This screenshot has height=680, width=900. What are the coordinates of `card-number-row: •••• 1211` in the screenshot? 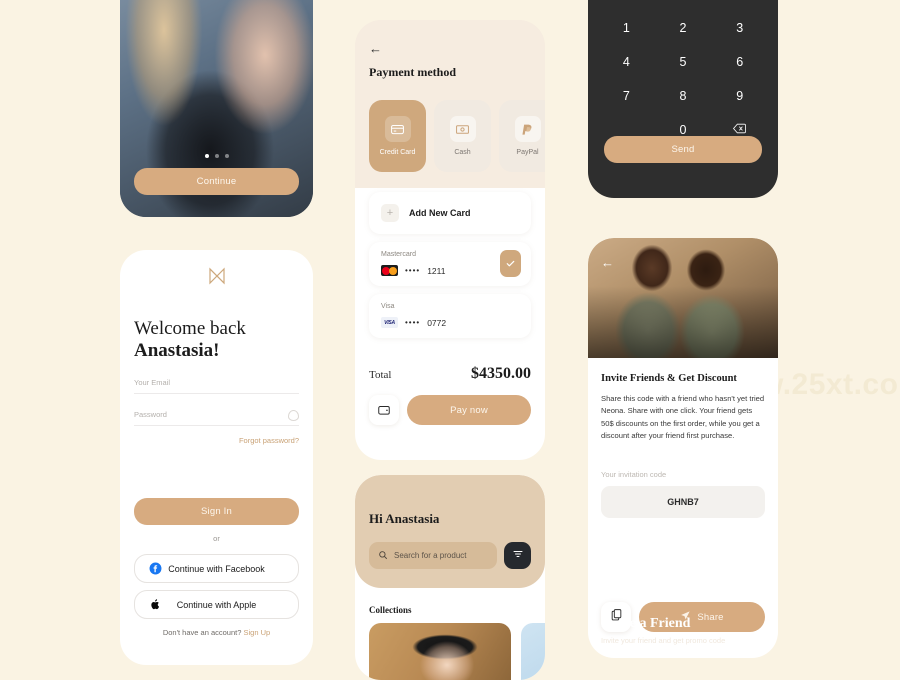 It's located at (413, 270).